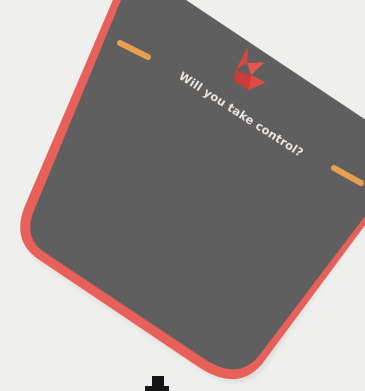 This screenshot has width=365, height=391. Describe the element at coordinates (157, 383) in the screenshot. I see `bottom-handle` at that location.